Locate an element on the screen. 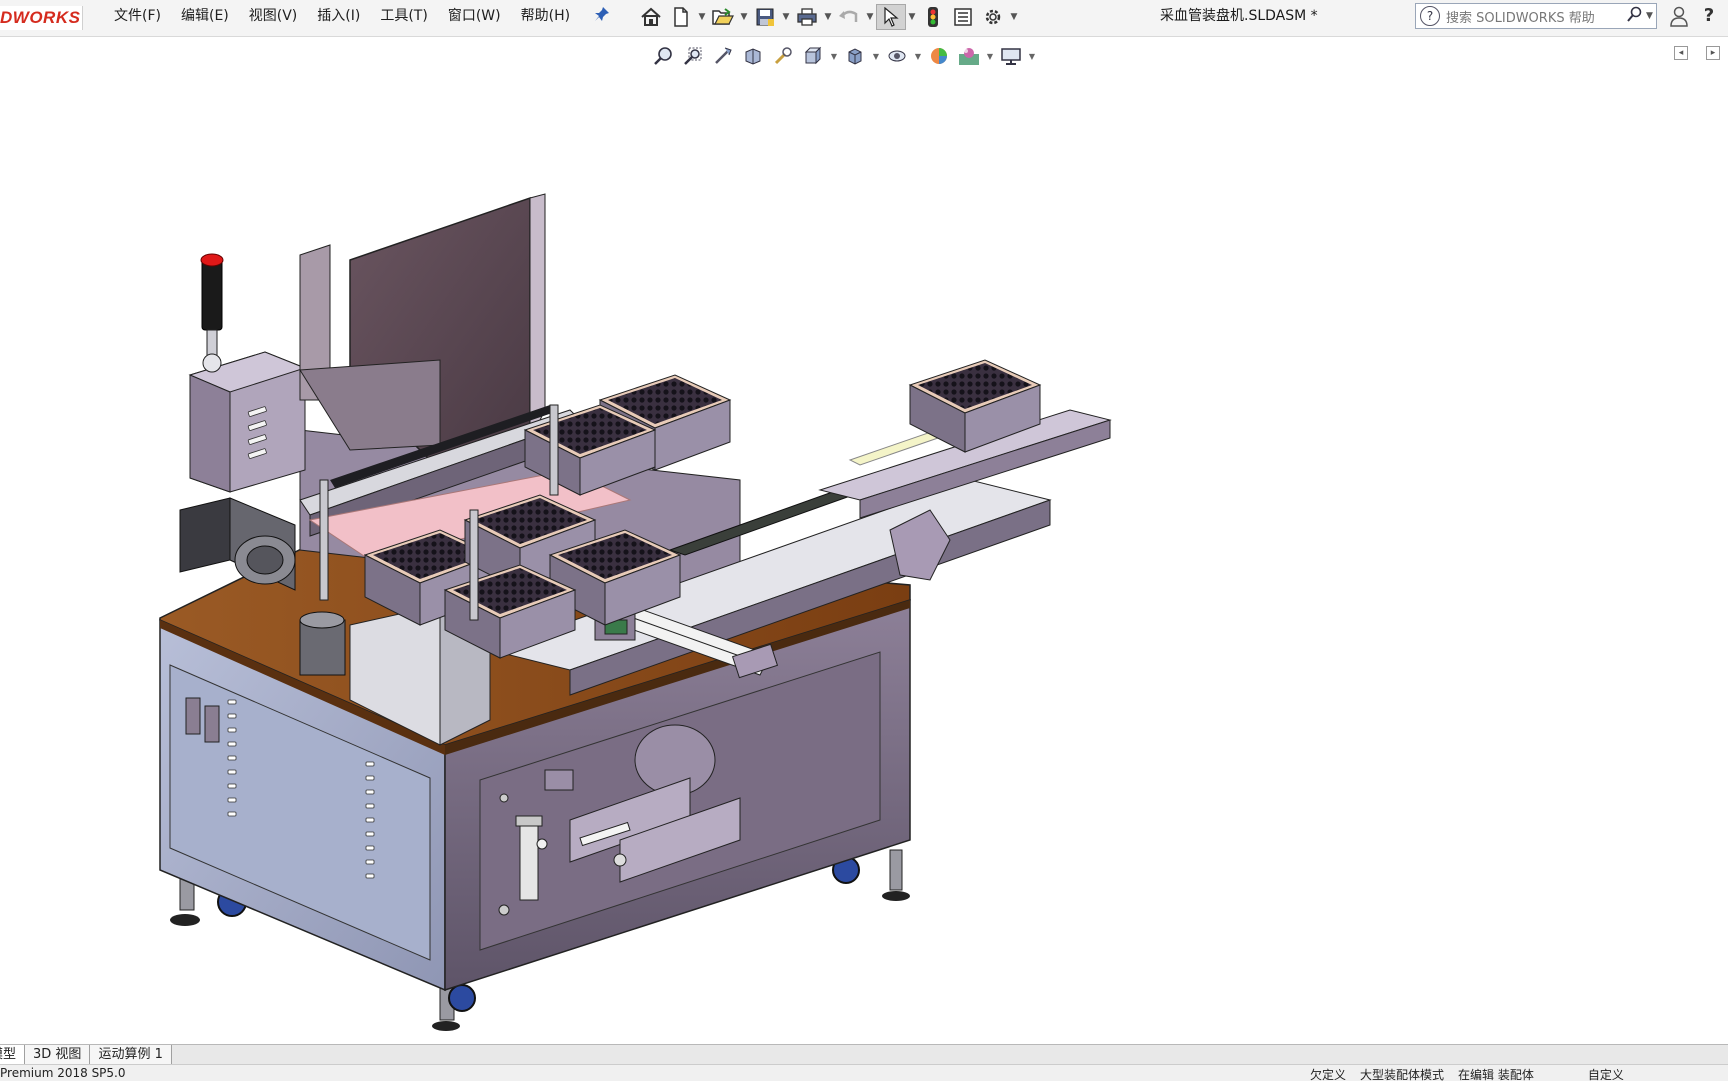 The image size is (1728, 1083). scene-icon is located at coordinates (969, 56).